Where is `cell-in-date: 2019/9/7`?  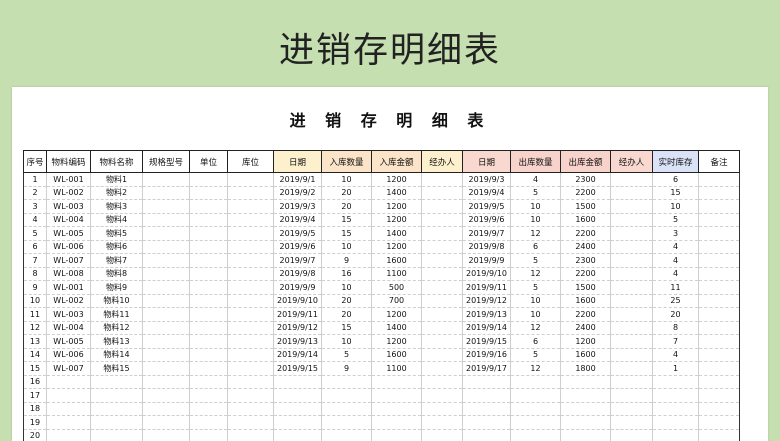 cell-in-date: 2019/9/7 is located at coordinates (297, 260).